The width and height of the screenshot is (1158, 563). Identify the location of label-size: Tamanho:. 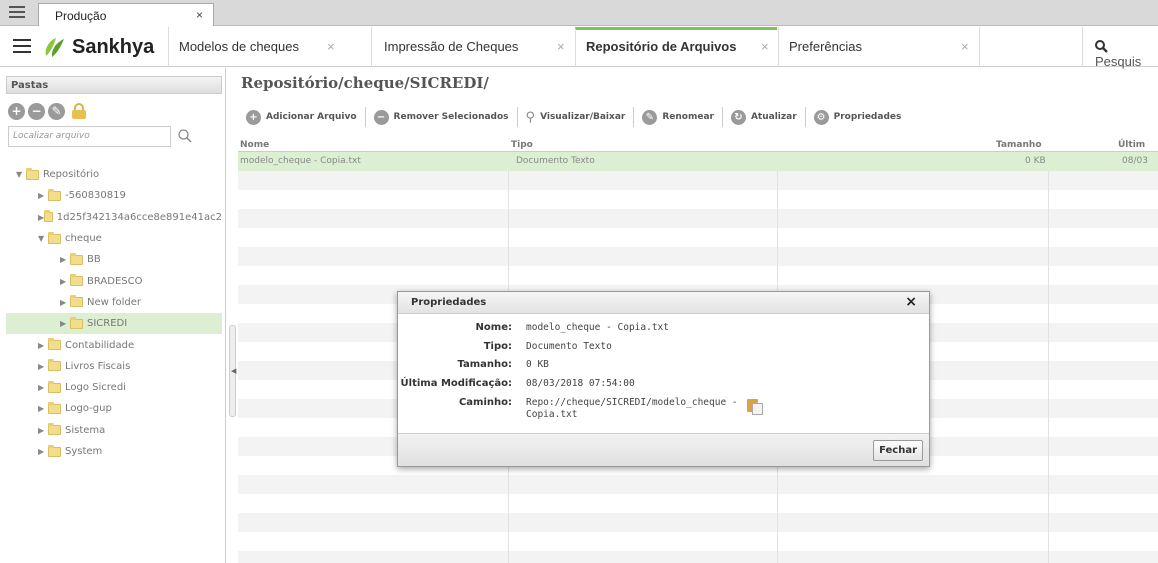
(484, 364).